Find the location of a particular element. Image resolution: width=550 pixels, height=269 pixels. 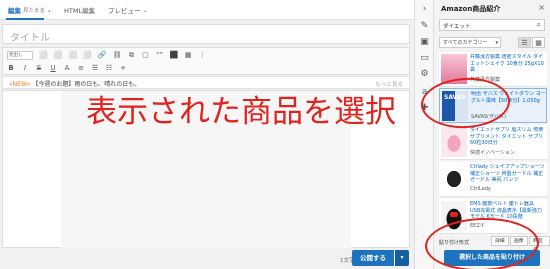

tab-html: HTML編集 is located at coordinates (79, 10).